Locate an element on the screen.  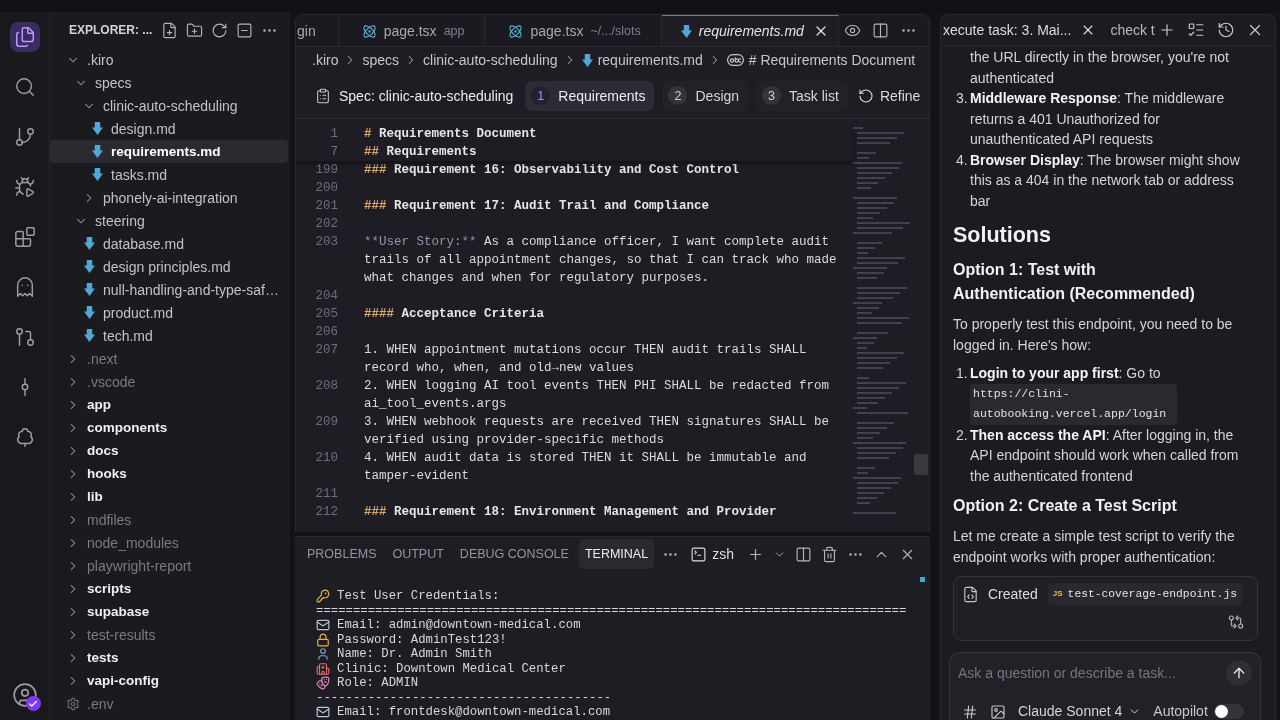
circular-arrow-icon is located at coordinates (219, 30).